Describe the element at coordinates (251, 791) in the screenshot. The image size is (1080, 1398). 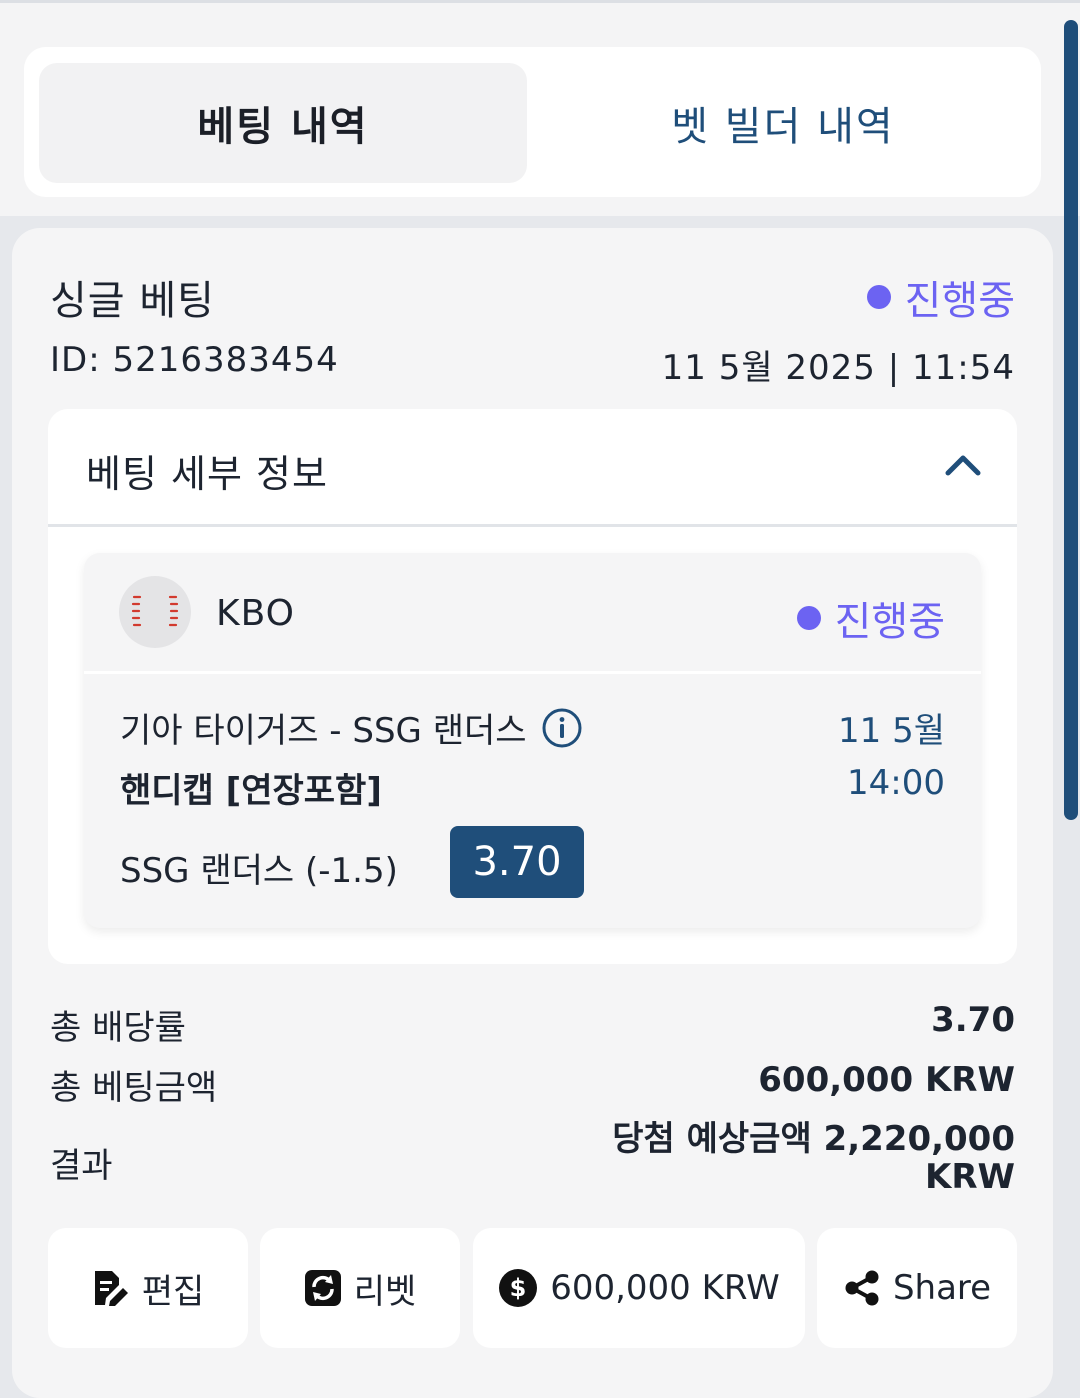
I see `bet-market: 핸디캡 [연장포함]` at that location.